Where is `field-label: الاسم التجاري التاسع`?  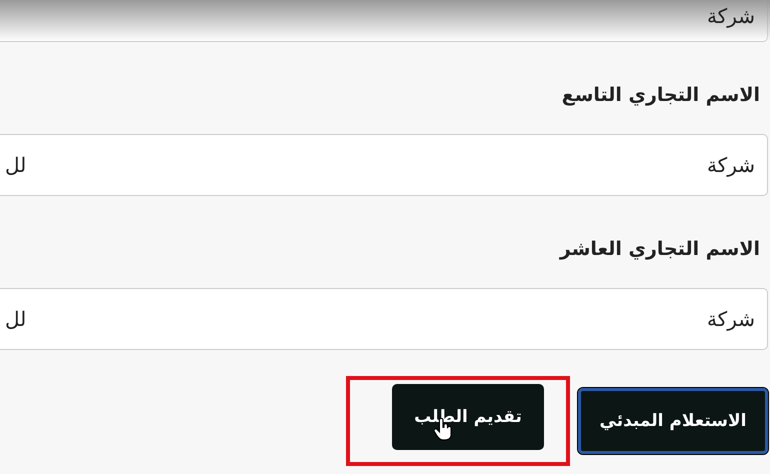 field-label: الاسم التجاري التاسع is located at coordinates (660, 95).